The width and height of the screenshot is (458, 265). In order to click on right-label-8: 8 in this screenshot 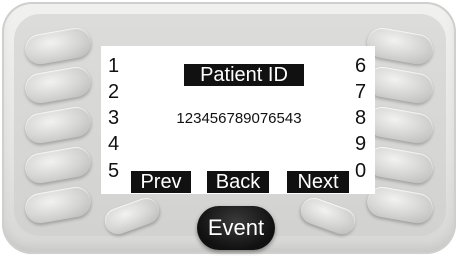, I will do `click(361, 118)`.